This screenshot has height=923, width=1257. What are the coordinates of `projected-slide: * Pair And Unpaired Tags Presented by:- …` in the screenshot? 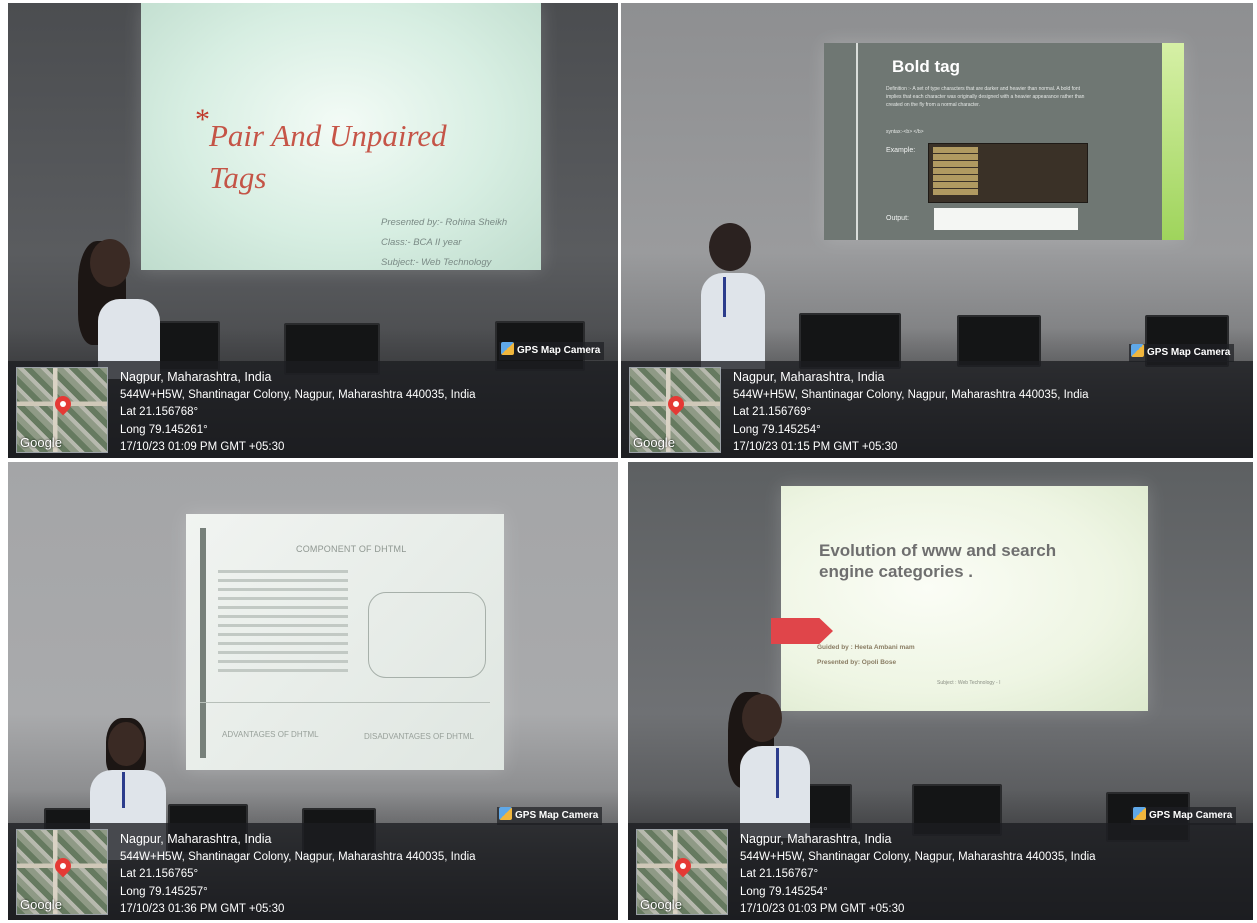 It's located at (341, 136).